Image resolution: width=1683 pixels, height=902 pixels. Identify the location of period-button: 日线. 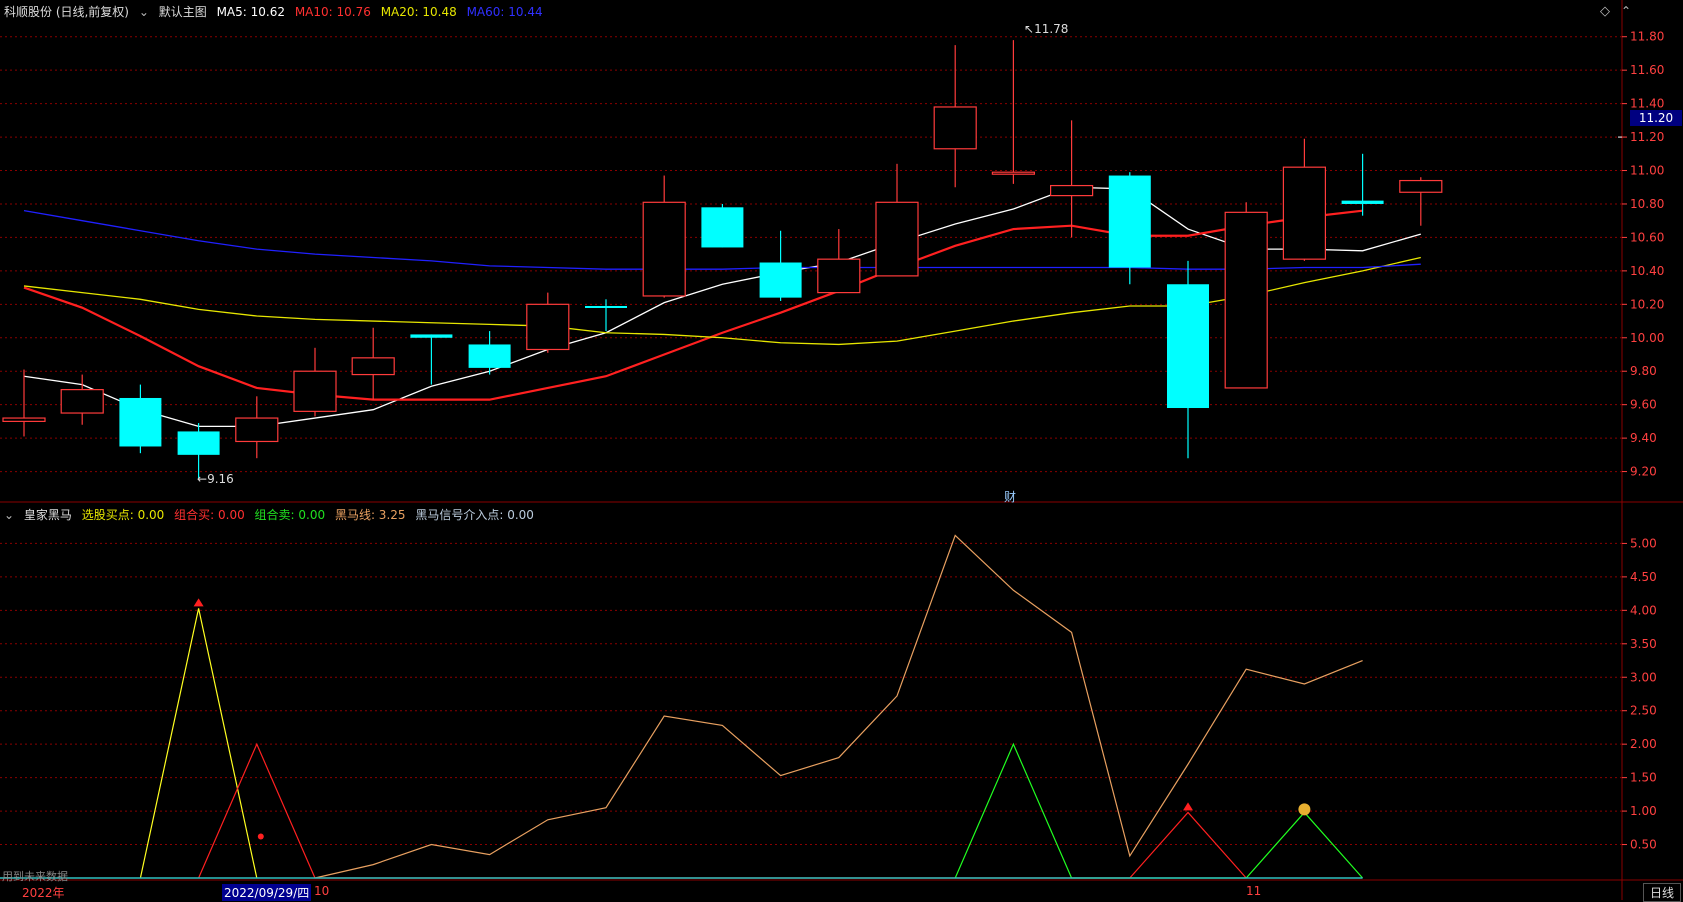
(1662, 892).